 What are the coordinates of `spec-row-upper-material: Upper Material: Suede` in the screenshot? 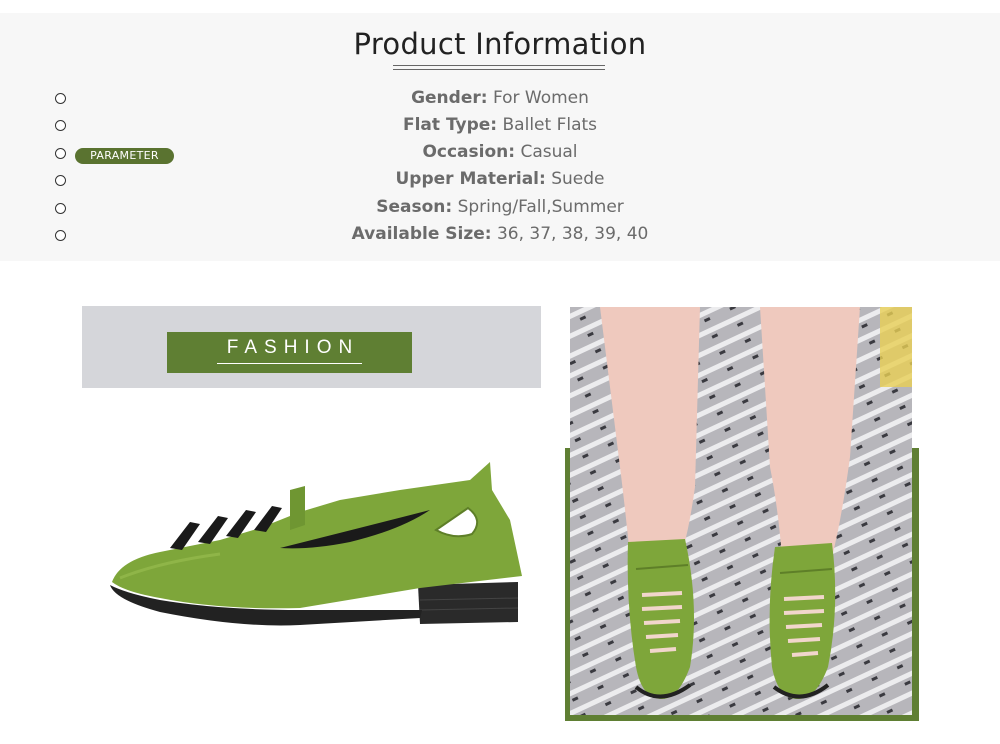 It's located at (500, 179).